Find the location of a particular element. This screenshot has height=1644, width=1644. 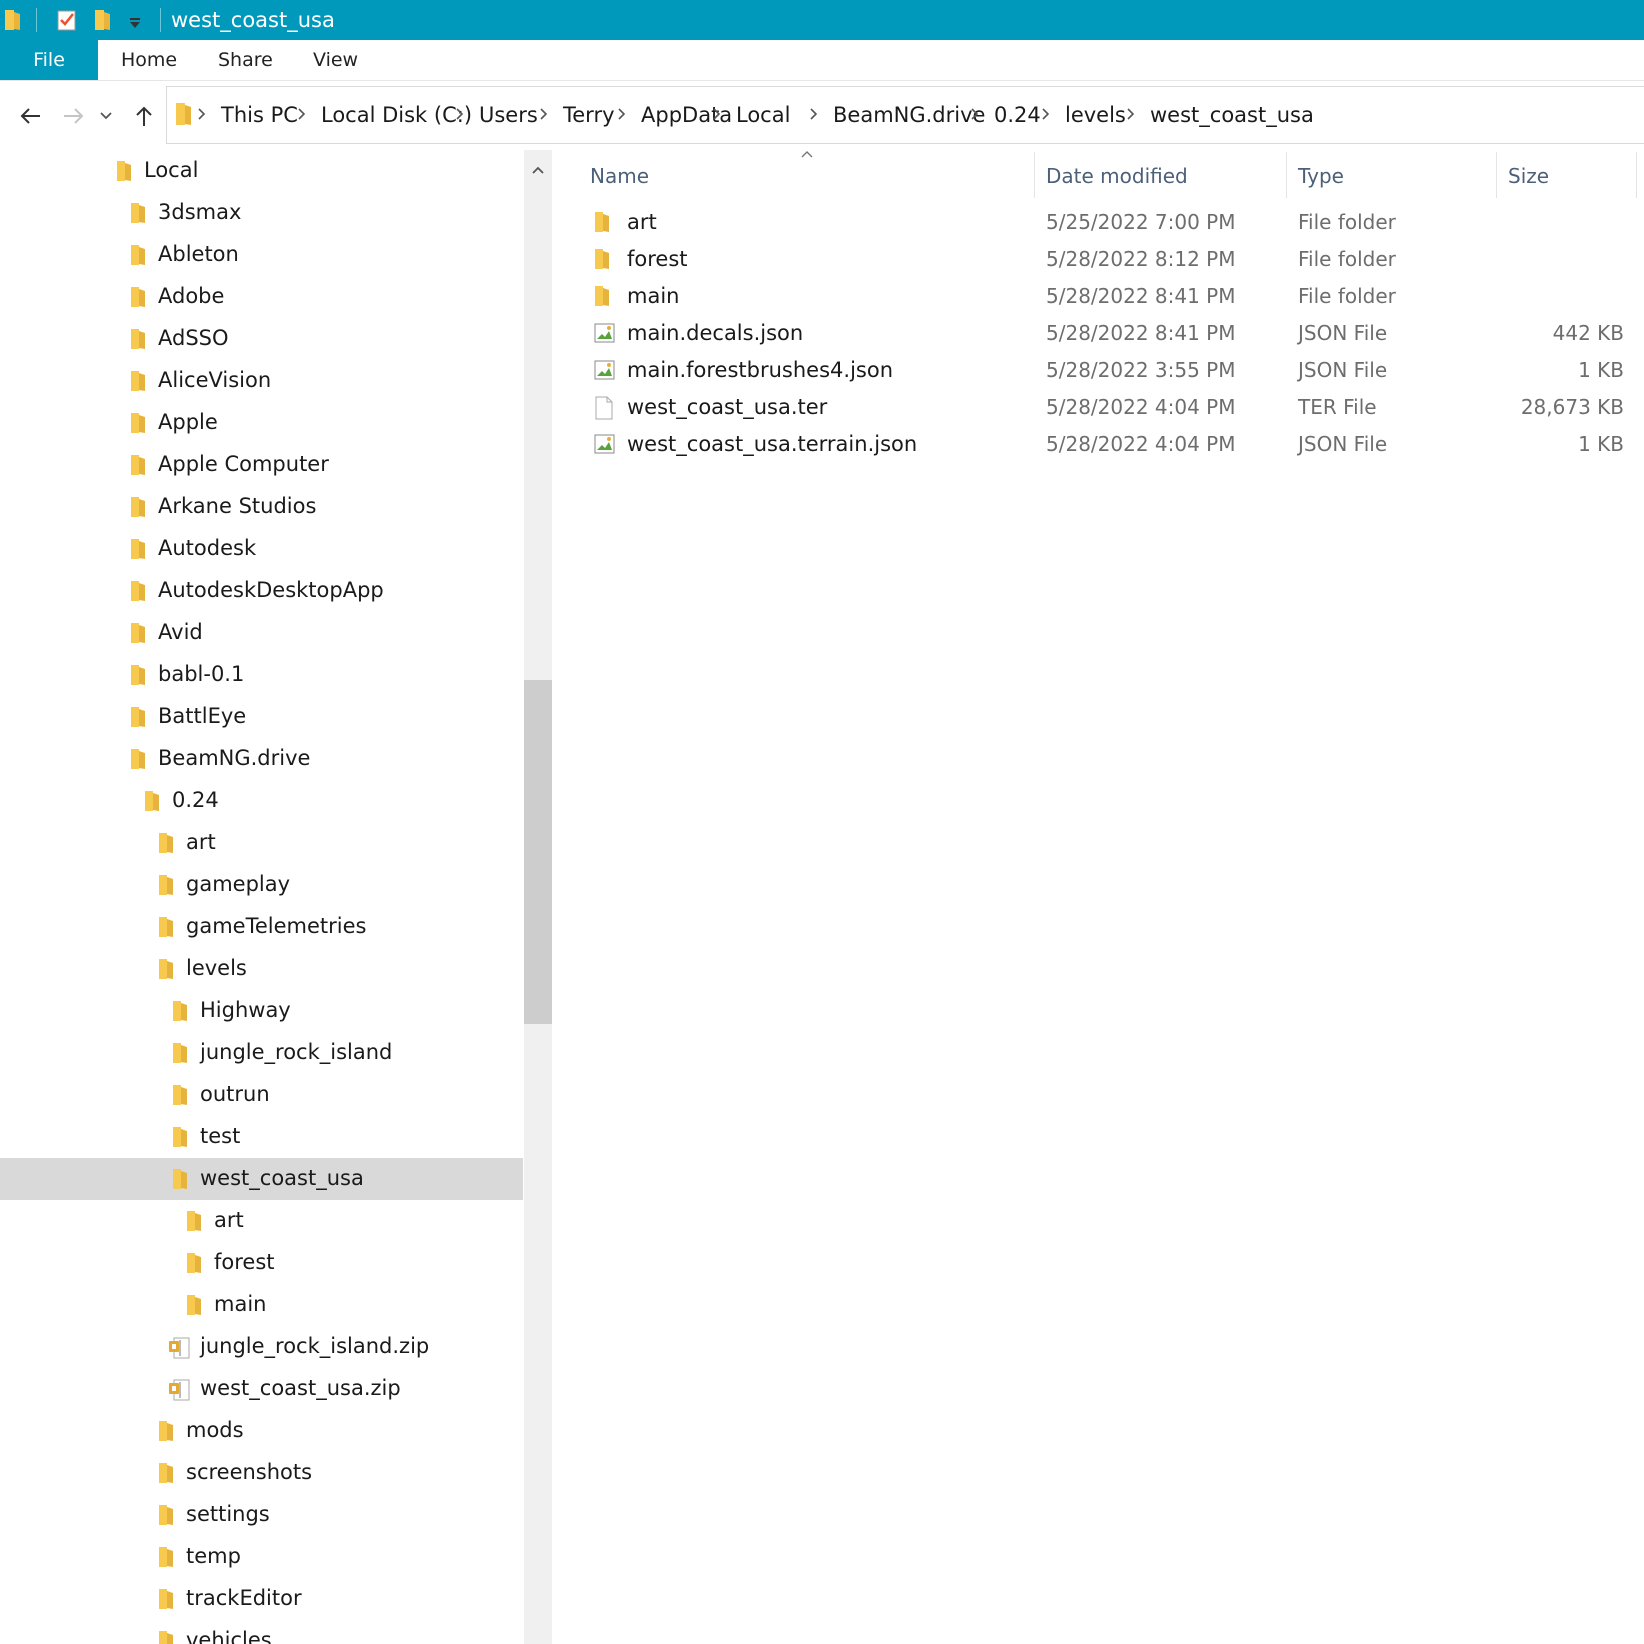

tree-item: Apple is located at coordinates (261, 423).